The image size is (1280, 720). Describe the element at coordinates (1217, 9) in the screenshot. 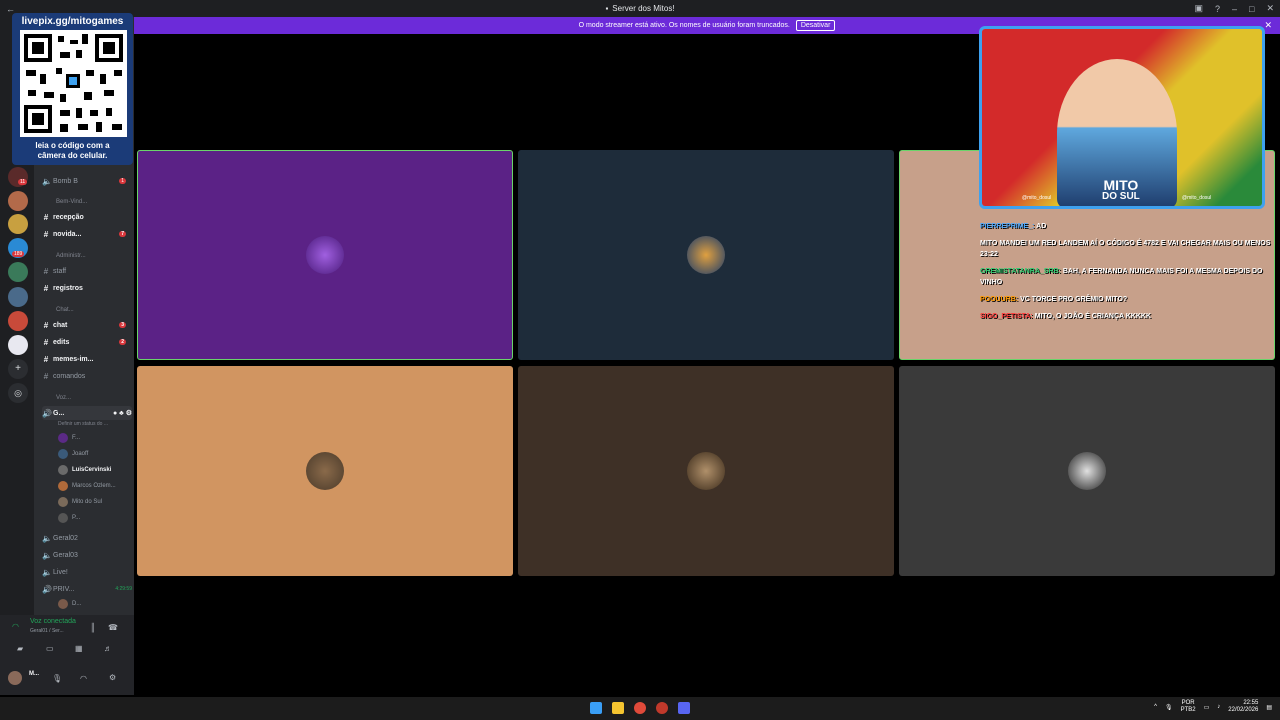

I see `help-icon: ?` at that location.